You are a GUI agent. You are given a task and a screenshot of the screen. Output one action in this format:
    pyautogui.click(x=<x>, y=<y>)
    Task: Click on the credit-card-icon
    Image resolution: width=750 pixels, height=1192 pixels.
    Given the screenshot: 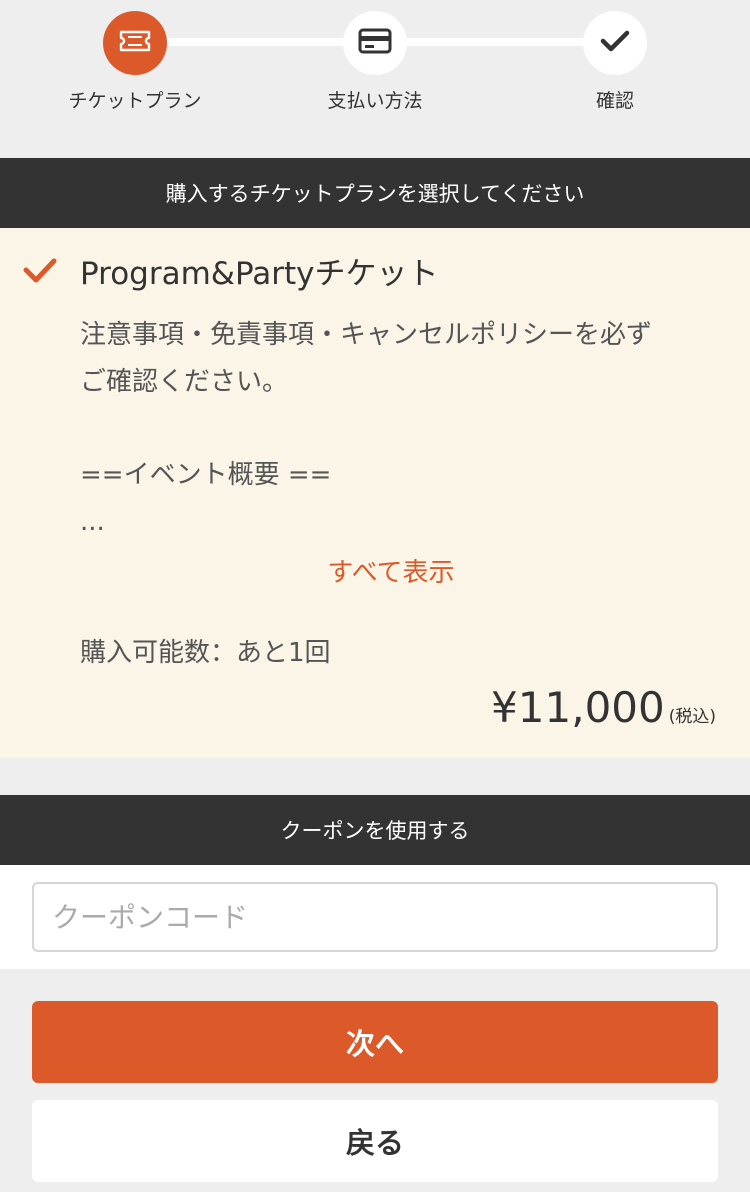 What is the action you would take?
    pyautogui.click(x=375, y=43)
    